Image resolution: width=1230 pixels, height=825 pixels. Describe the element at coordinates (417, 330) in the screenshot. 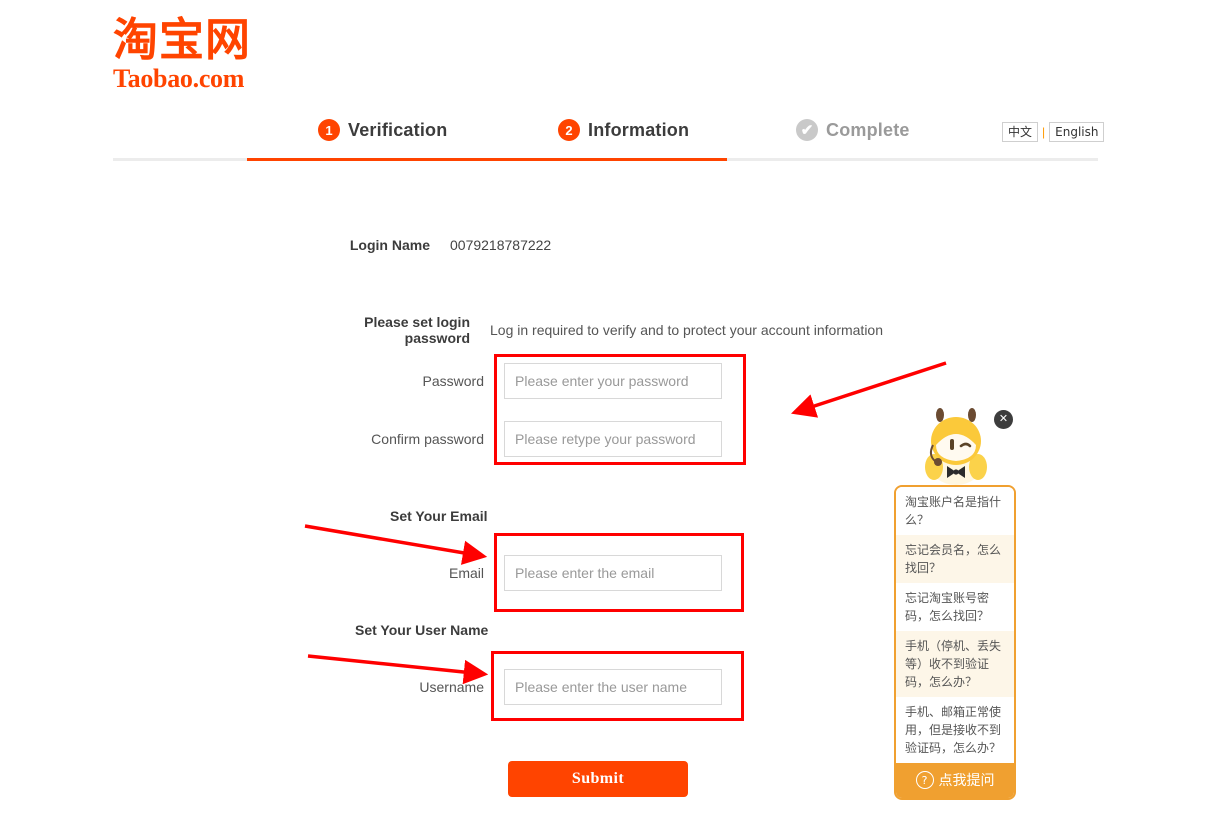

I see `set-password-label: Please set login password` at that location.